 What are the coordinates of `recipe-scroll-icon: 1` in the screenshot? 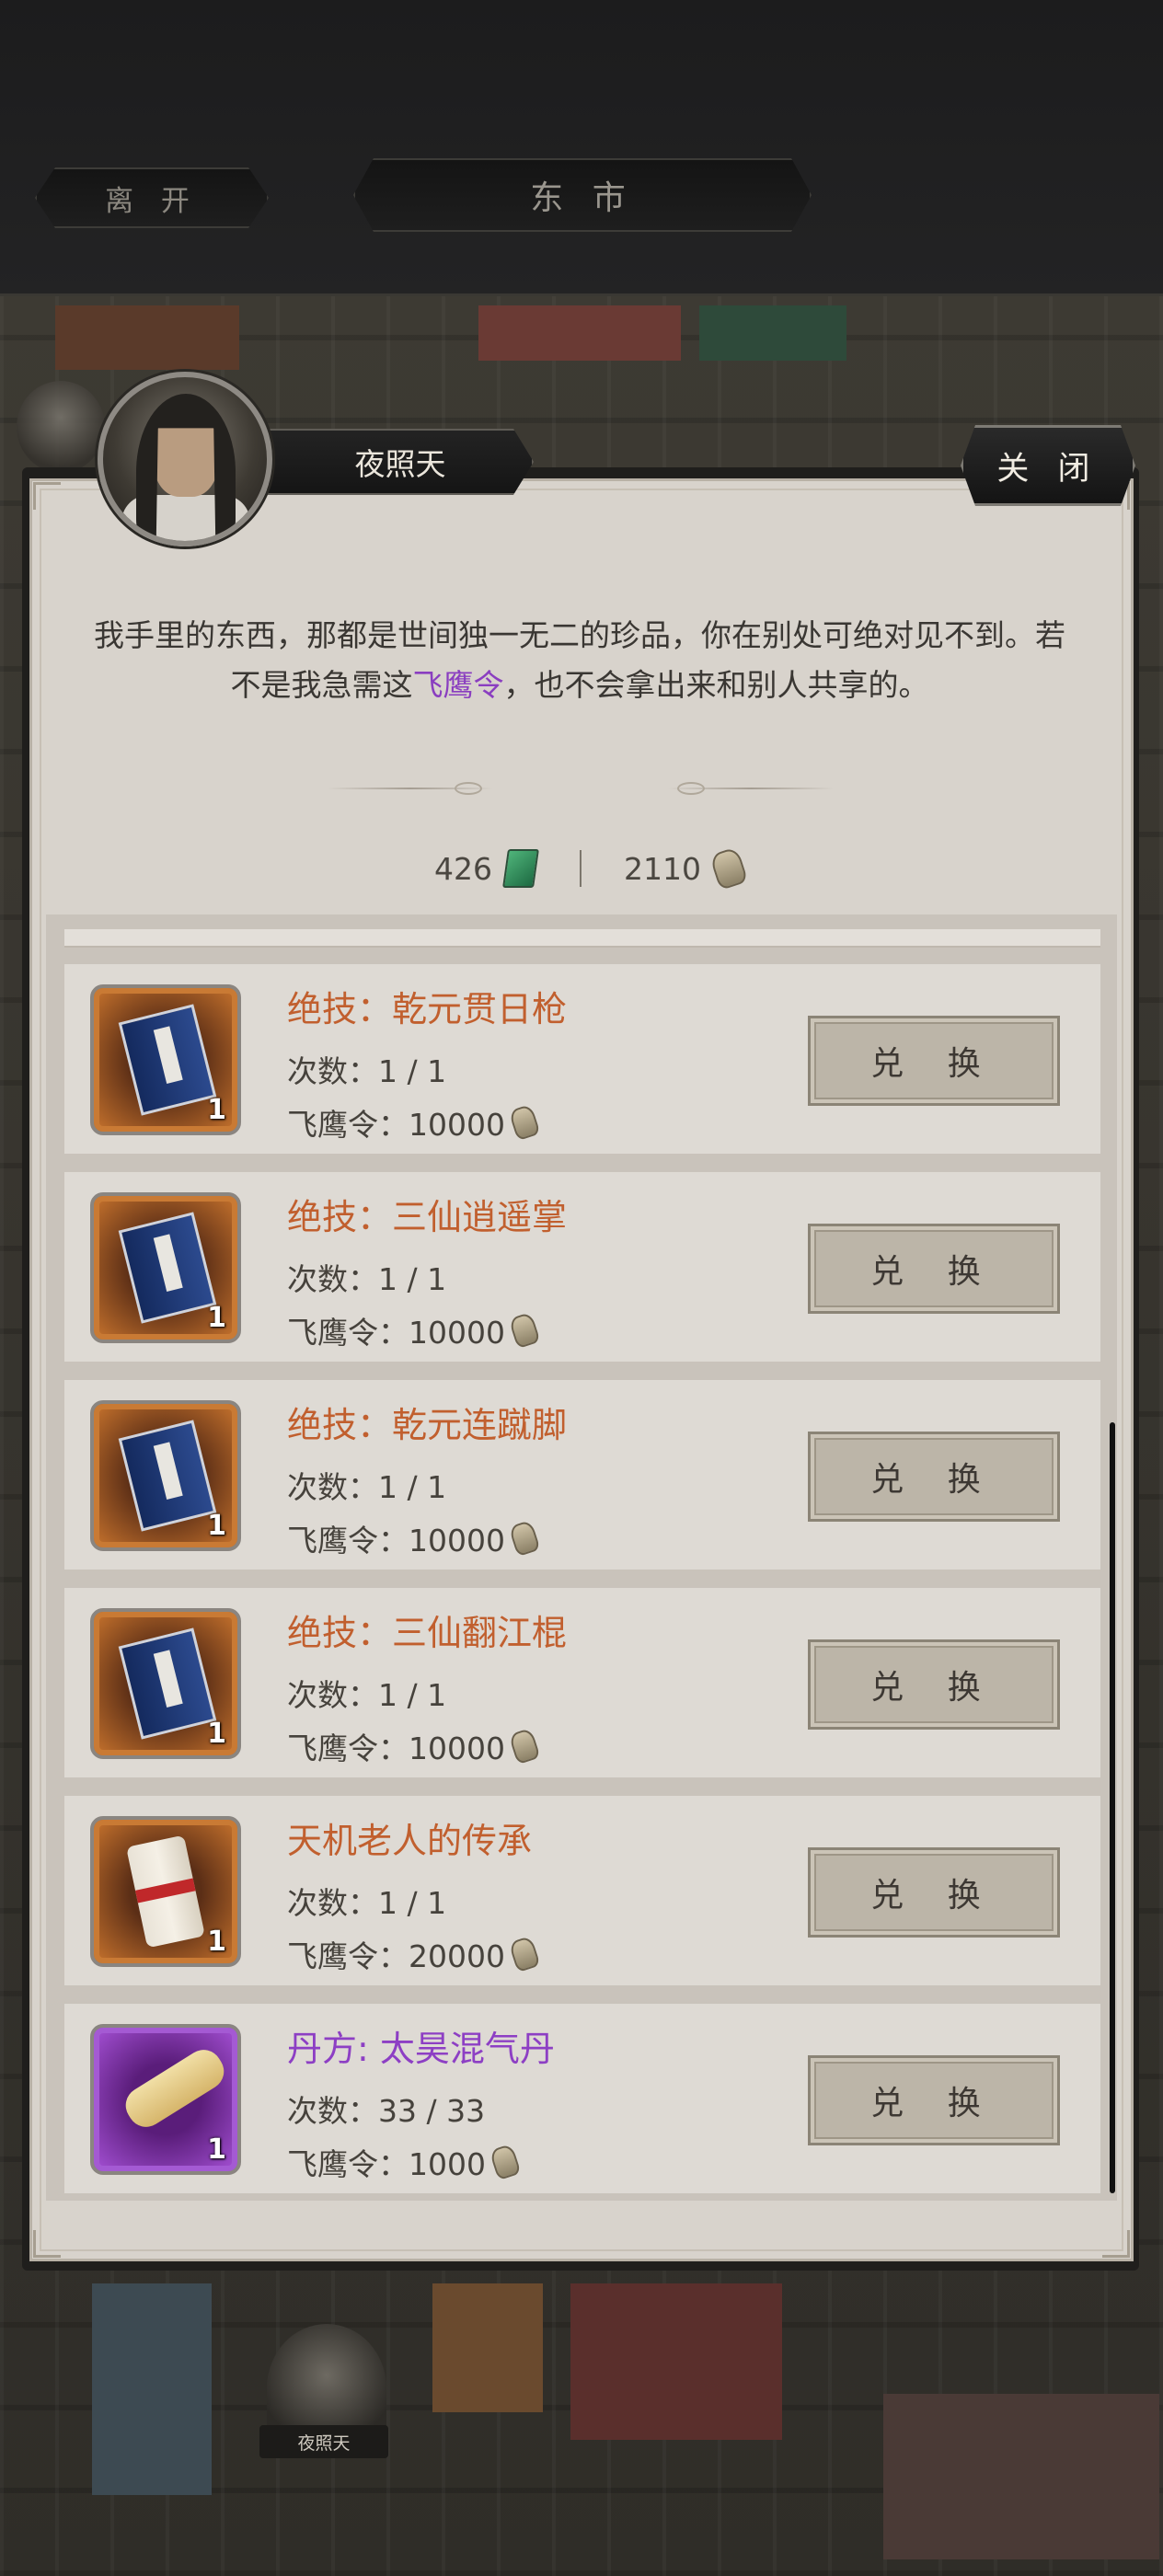 It's located at (166, 2099).